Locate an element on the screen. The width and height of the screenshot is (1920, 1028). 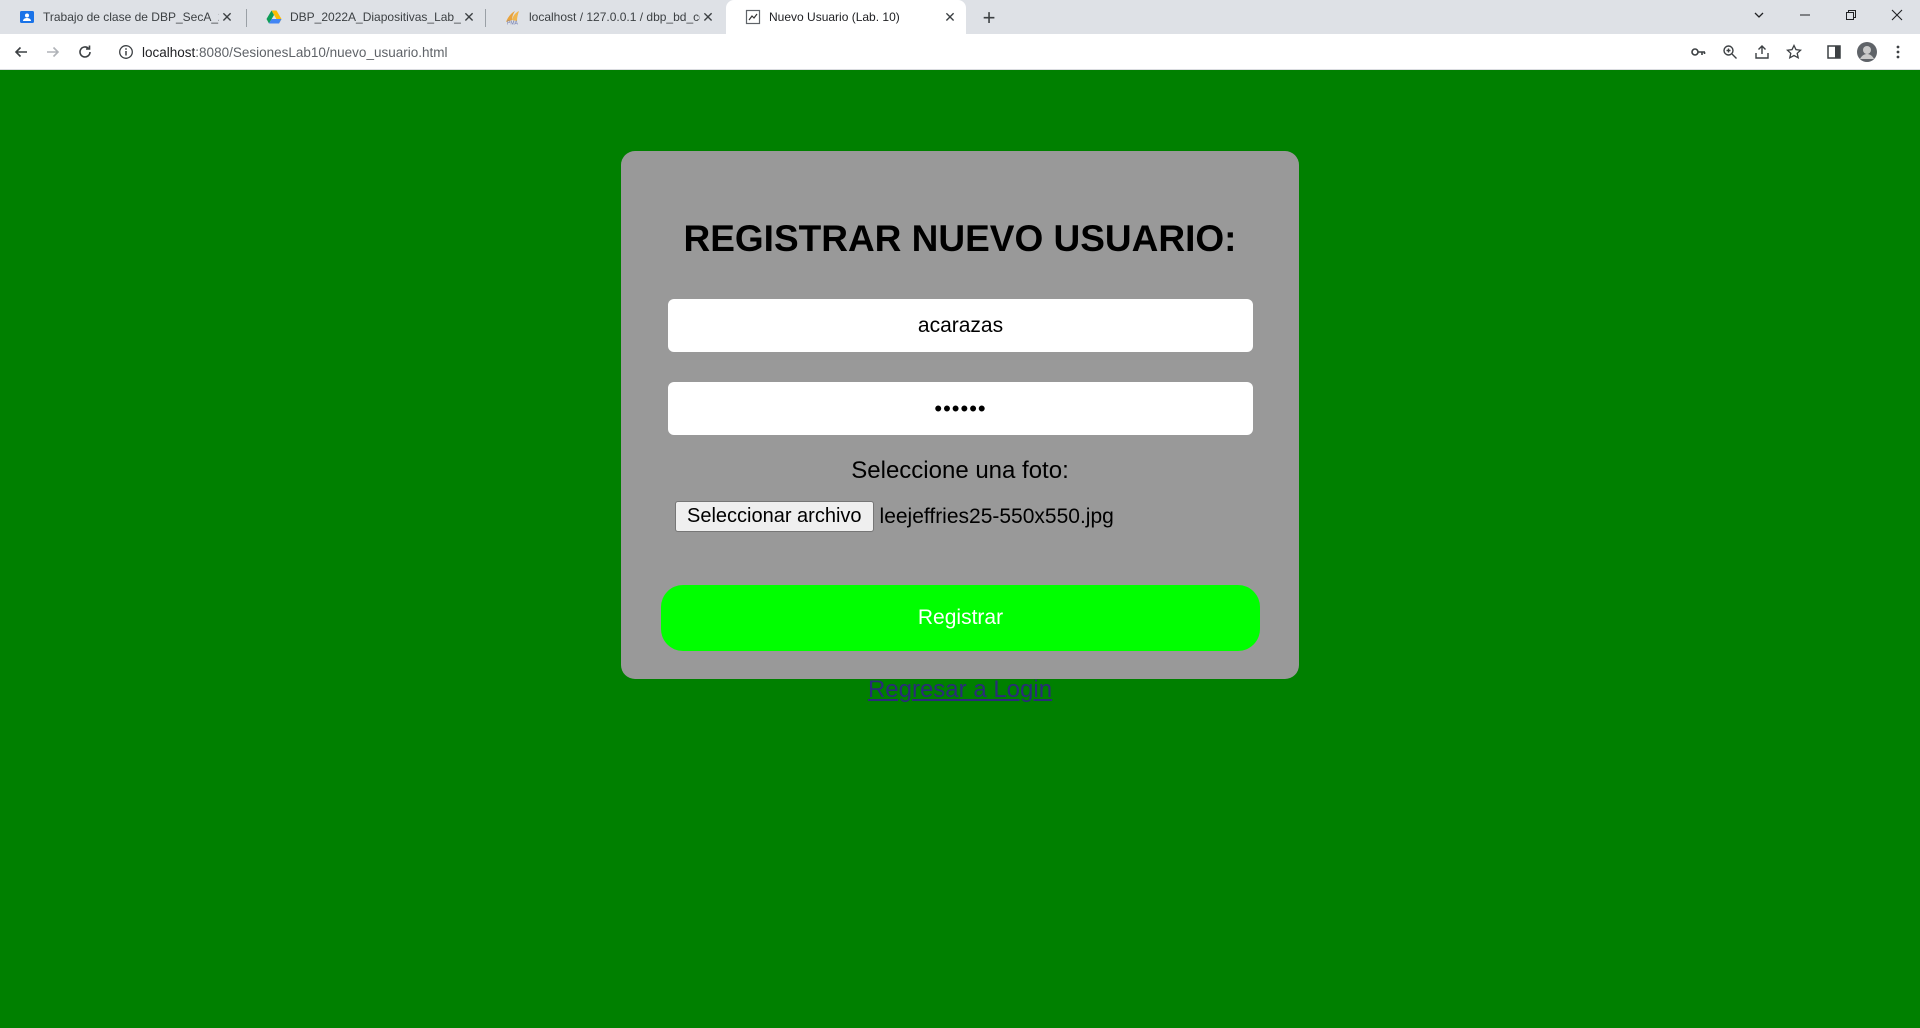
tab-search-icon is located at coordinates (1759, 15).